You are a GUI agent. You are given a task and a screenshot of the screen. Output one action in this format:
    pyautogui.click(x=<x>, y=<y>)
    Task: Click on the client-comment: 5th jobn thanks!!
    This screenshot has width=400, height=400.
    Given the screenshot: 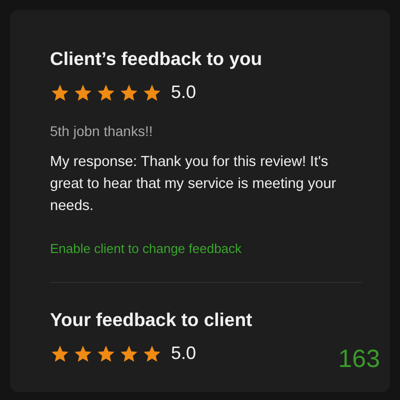 What is the action you would take?
    pyautogui.click(x=102, y=131)
    